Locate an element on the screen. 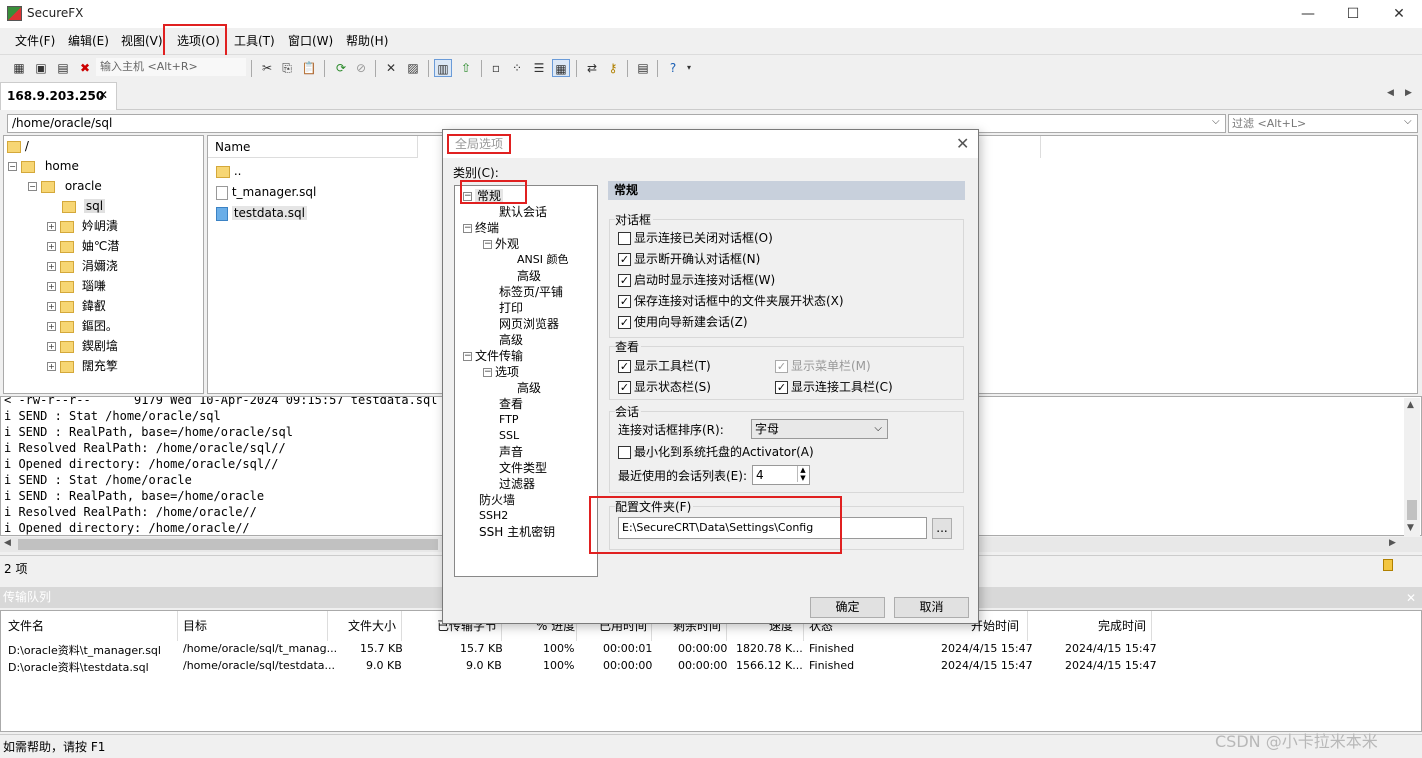 This screenshot has height=758, width=1422. category-item: SSH2 is located at coordinates (493, 516).